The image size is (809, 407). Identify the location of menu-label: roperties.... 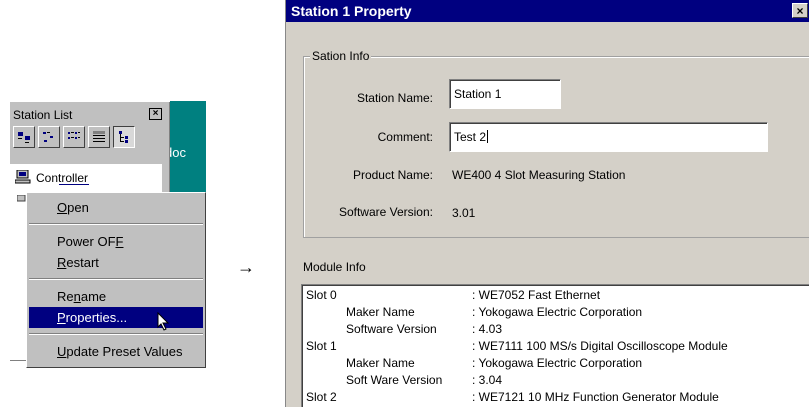
(96, 317).